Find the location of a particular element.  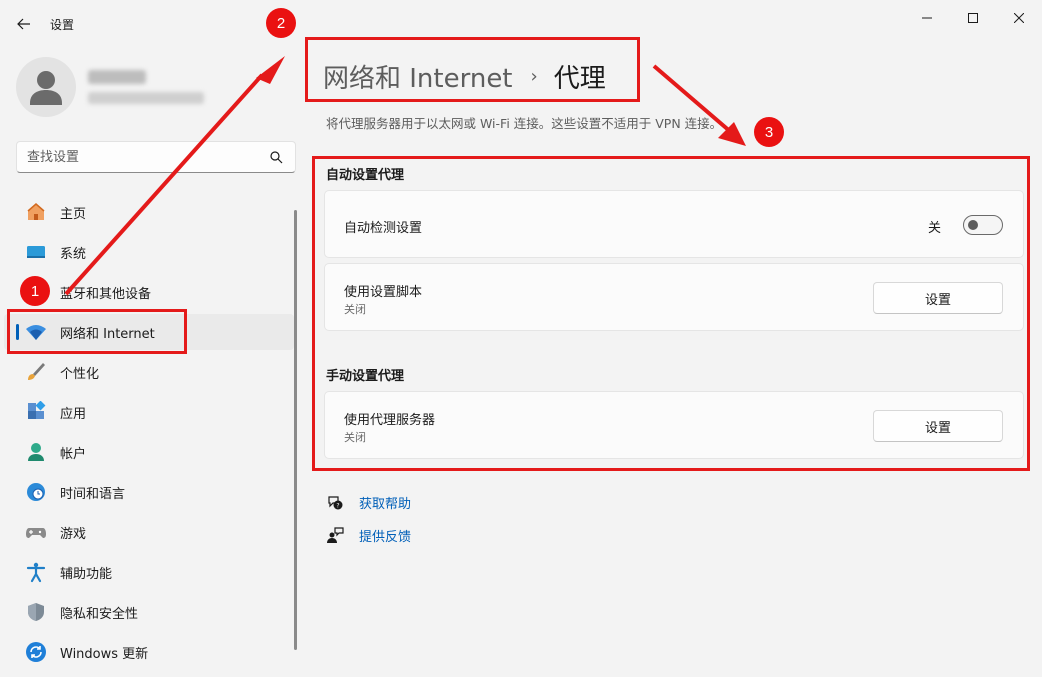

sidebar-item-gaming: 游戏 is located at coordinates (149, 532).